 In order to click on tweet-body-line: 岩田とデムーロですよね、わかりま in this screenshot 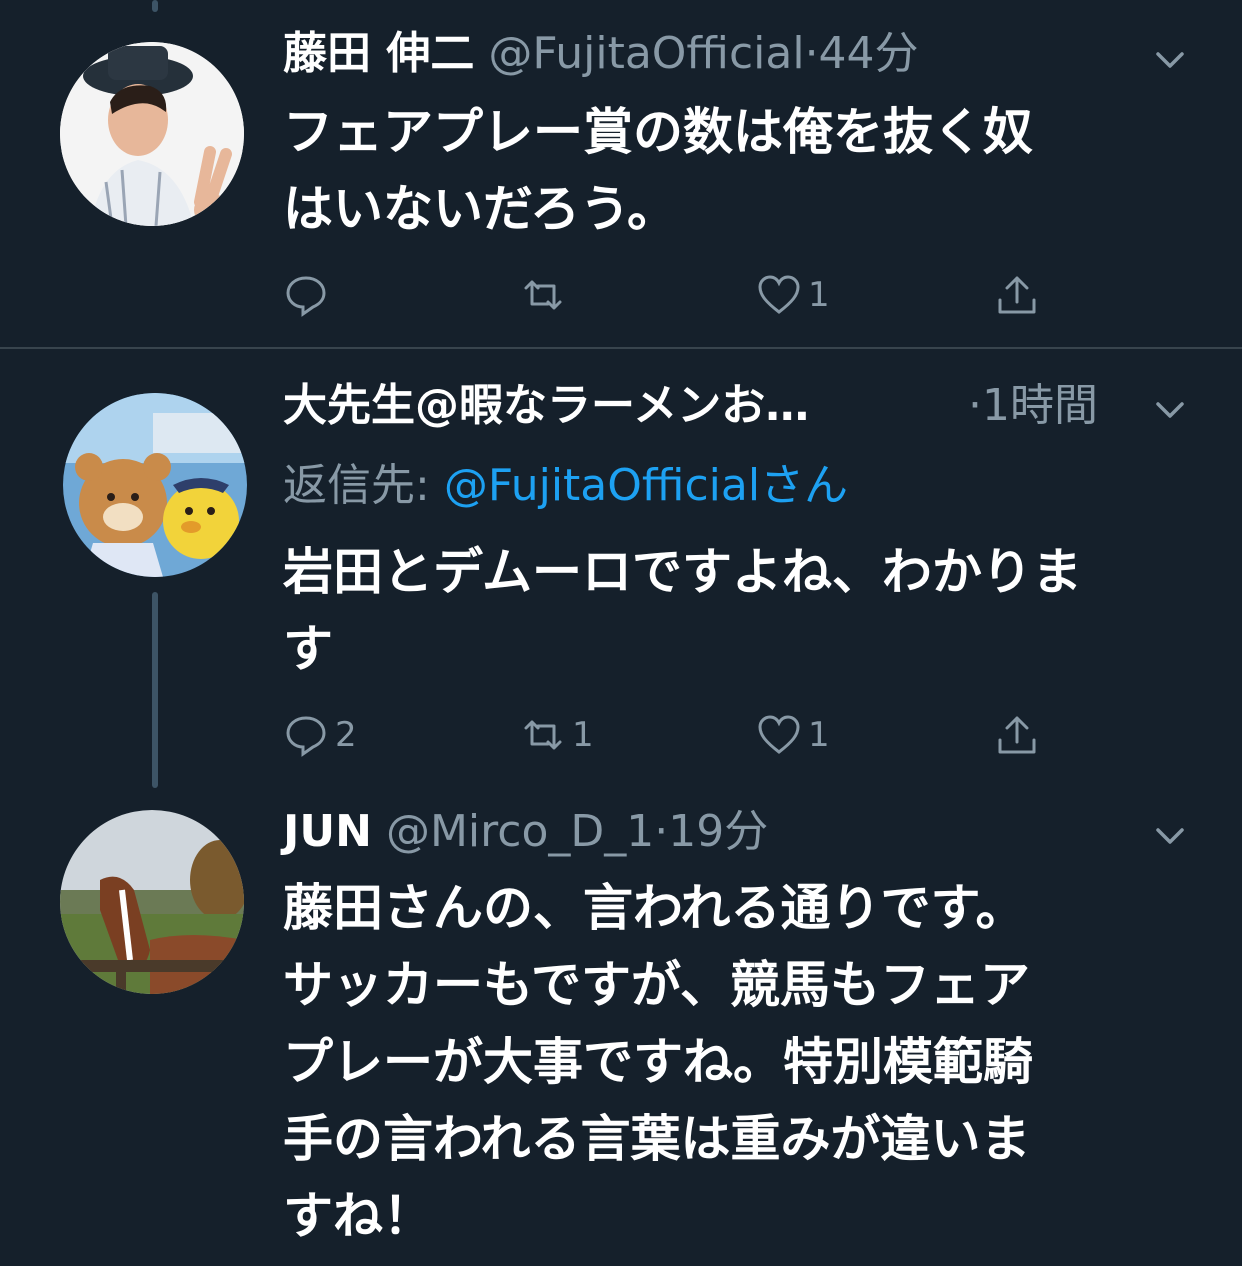, I will do `click(682, 572)`.